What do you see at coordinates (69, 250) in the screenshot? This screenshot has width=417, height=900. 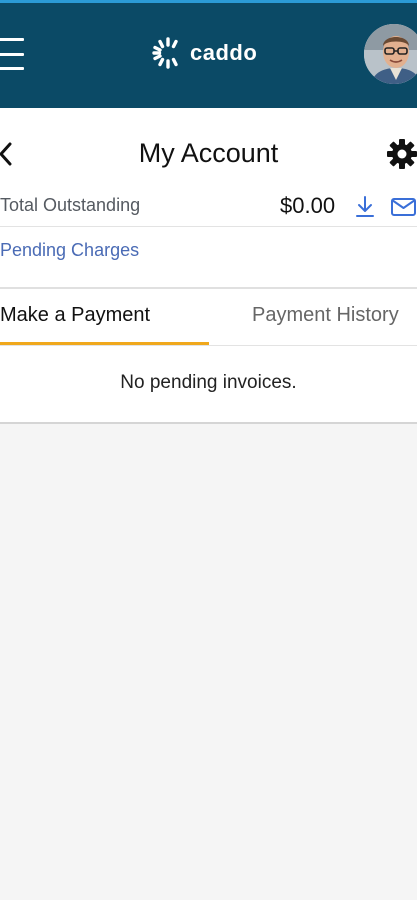 I see `pending-charges-link: Pending Charges` at bounding box center [69, 250].